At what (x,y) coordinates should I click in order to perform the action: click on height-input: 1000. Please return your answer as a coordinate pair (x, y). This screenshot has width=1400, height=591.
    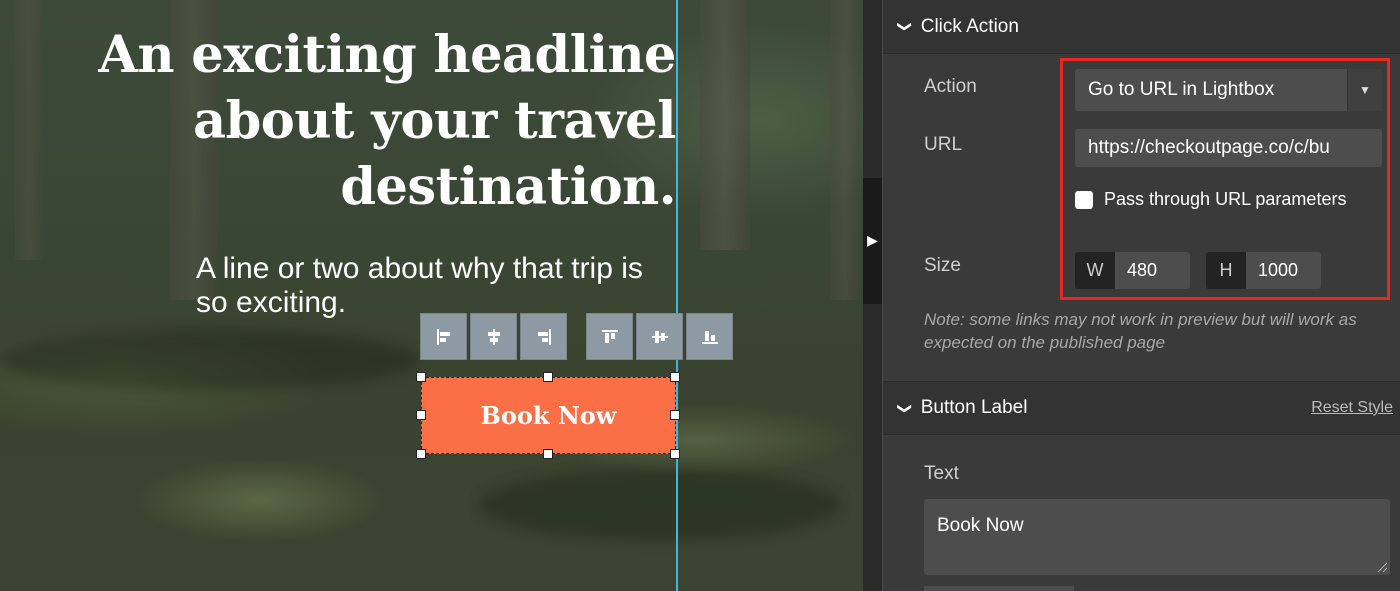
    Looking at the image, I should click on (1283, 270).